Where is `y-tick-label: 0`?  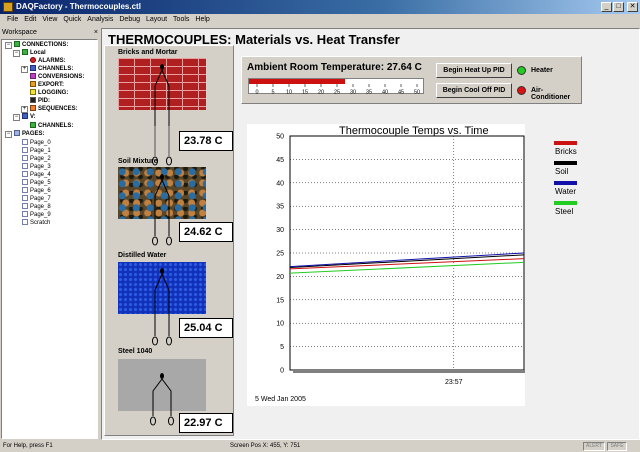 y-tick-label: 0 is located at coordinates (282, 371).